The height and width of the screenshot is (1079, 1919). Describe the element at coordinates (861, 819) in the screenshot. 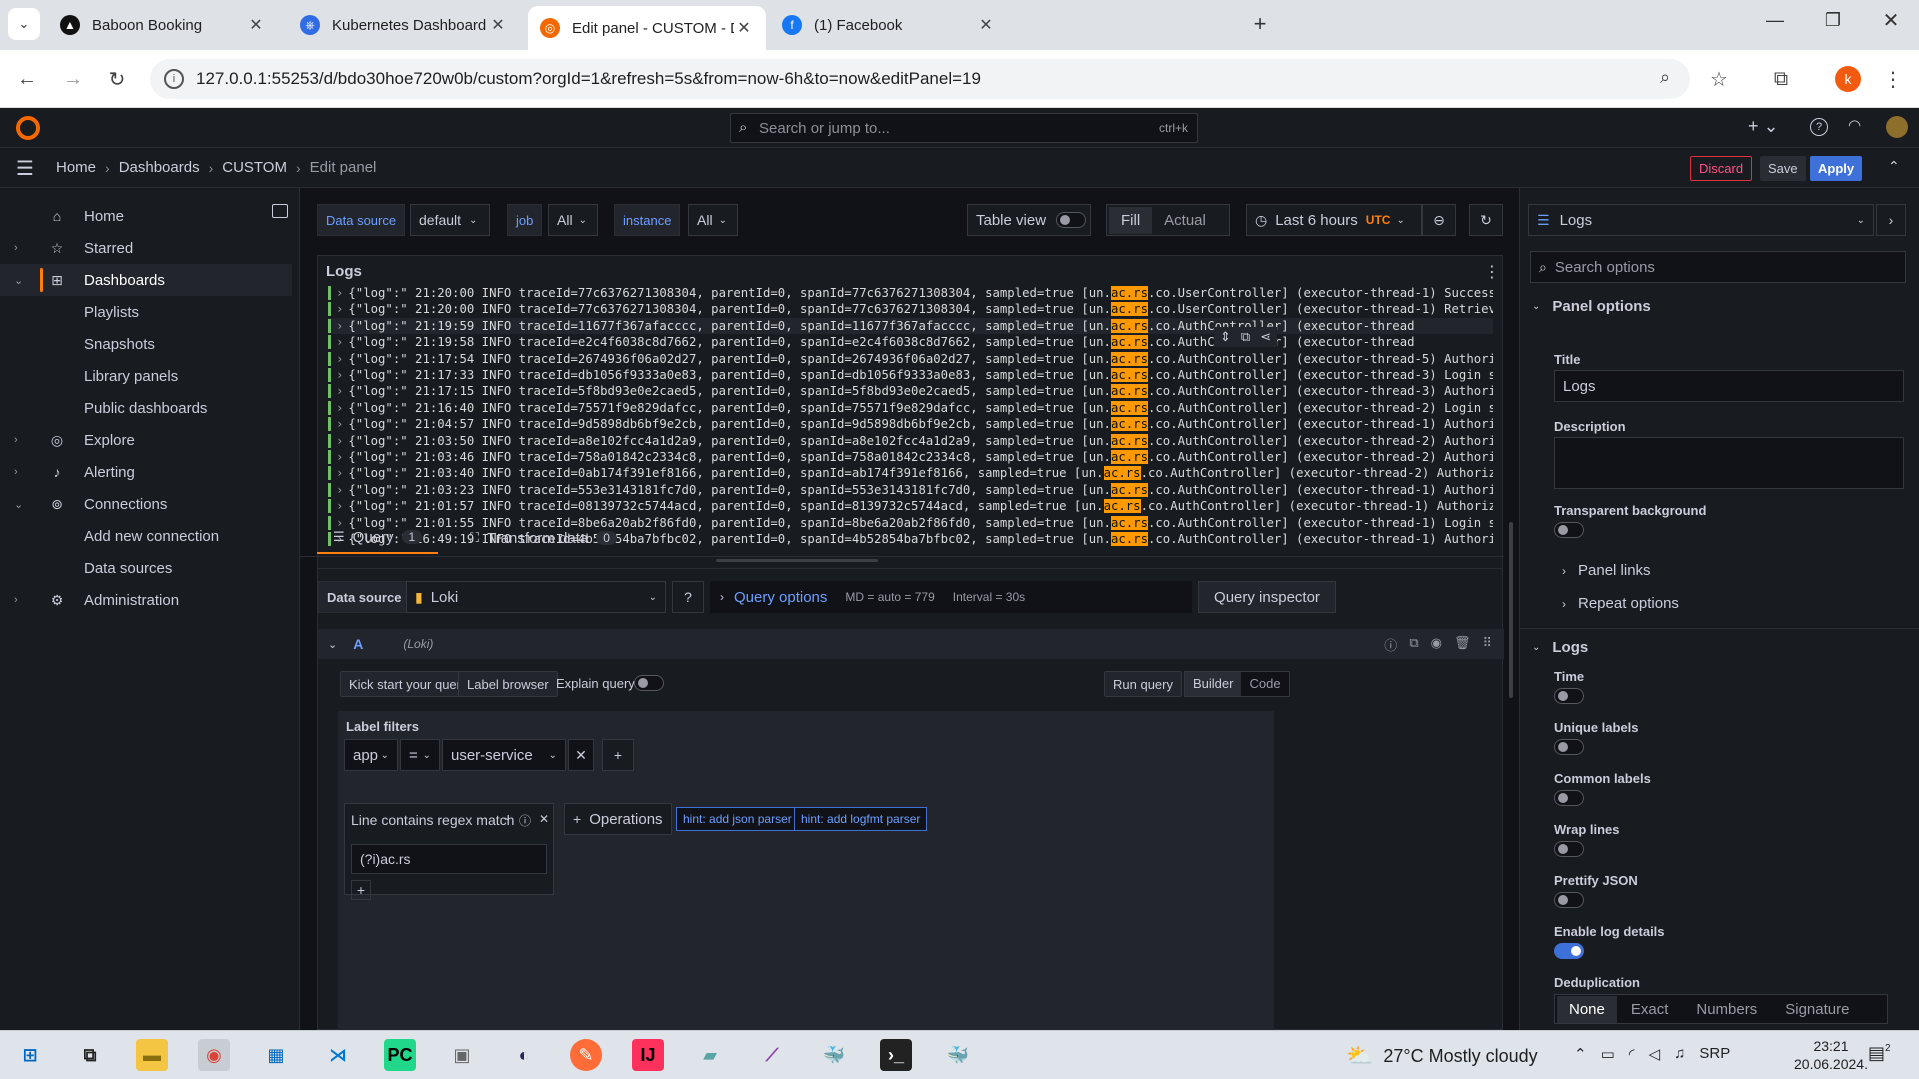

I see `hint-logfmt-parser: hint: add logfmt parser` at that location.